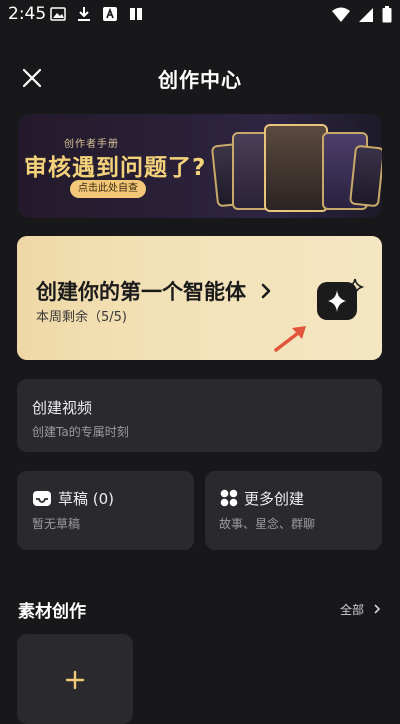 Image resolution: width=400 pixels, height=724 pixels. I want to click on drafts-subtitle: 暂无草稿, so click(56, 524).